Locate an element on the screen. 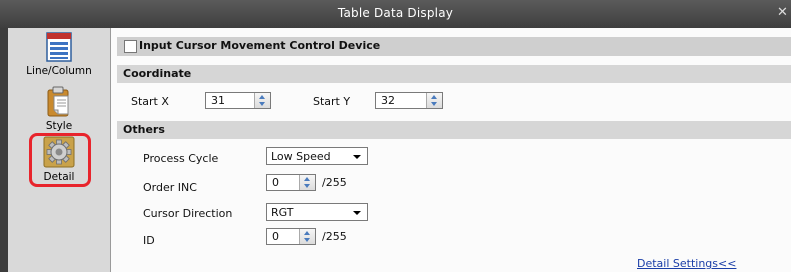 This screenshot has height=272, width=791. window-frame-left is located at coordinates (4, 150).